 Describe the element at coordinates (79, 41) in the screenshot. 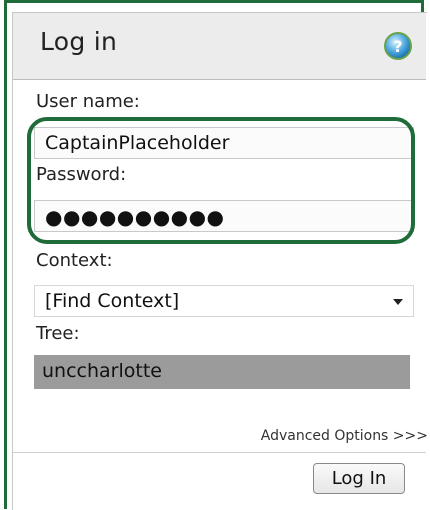

I see `dialog-title: Log in` at that location.